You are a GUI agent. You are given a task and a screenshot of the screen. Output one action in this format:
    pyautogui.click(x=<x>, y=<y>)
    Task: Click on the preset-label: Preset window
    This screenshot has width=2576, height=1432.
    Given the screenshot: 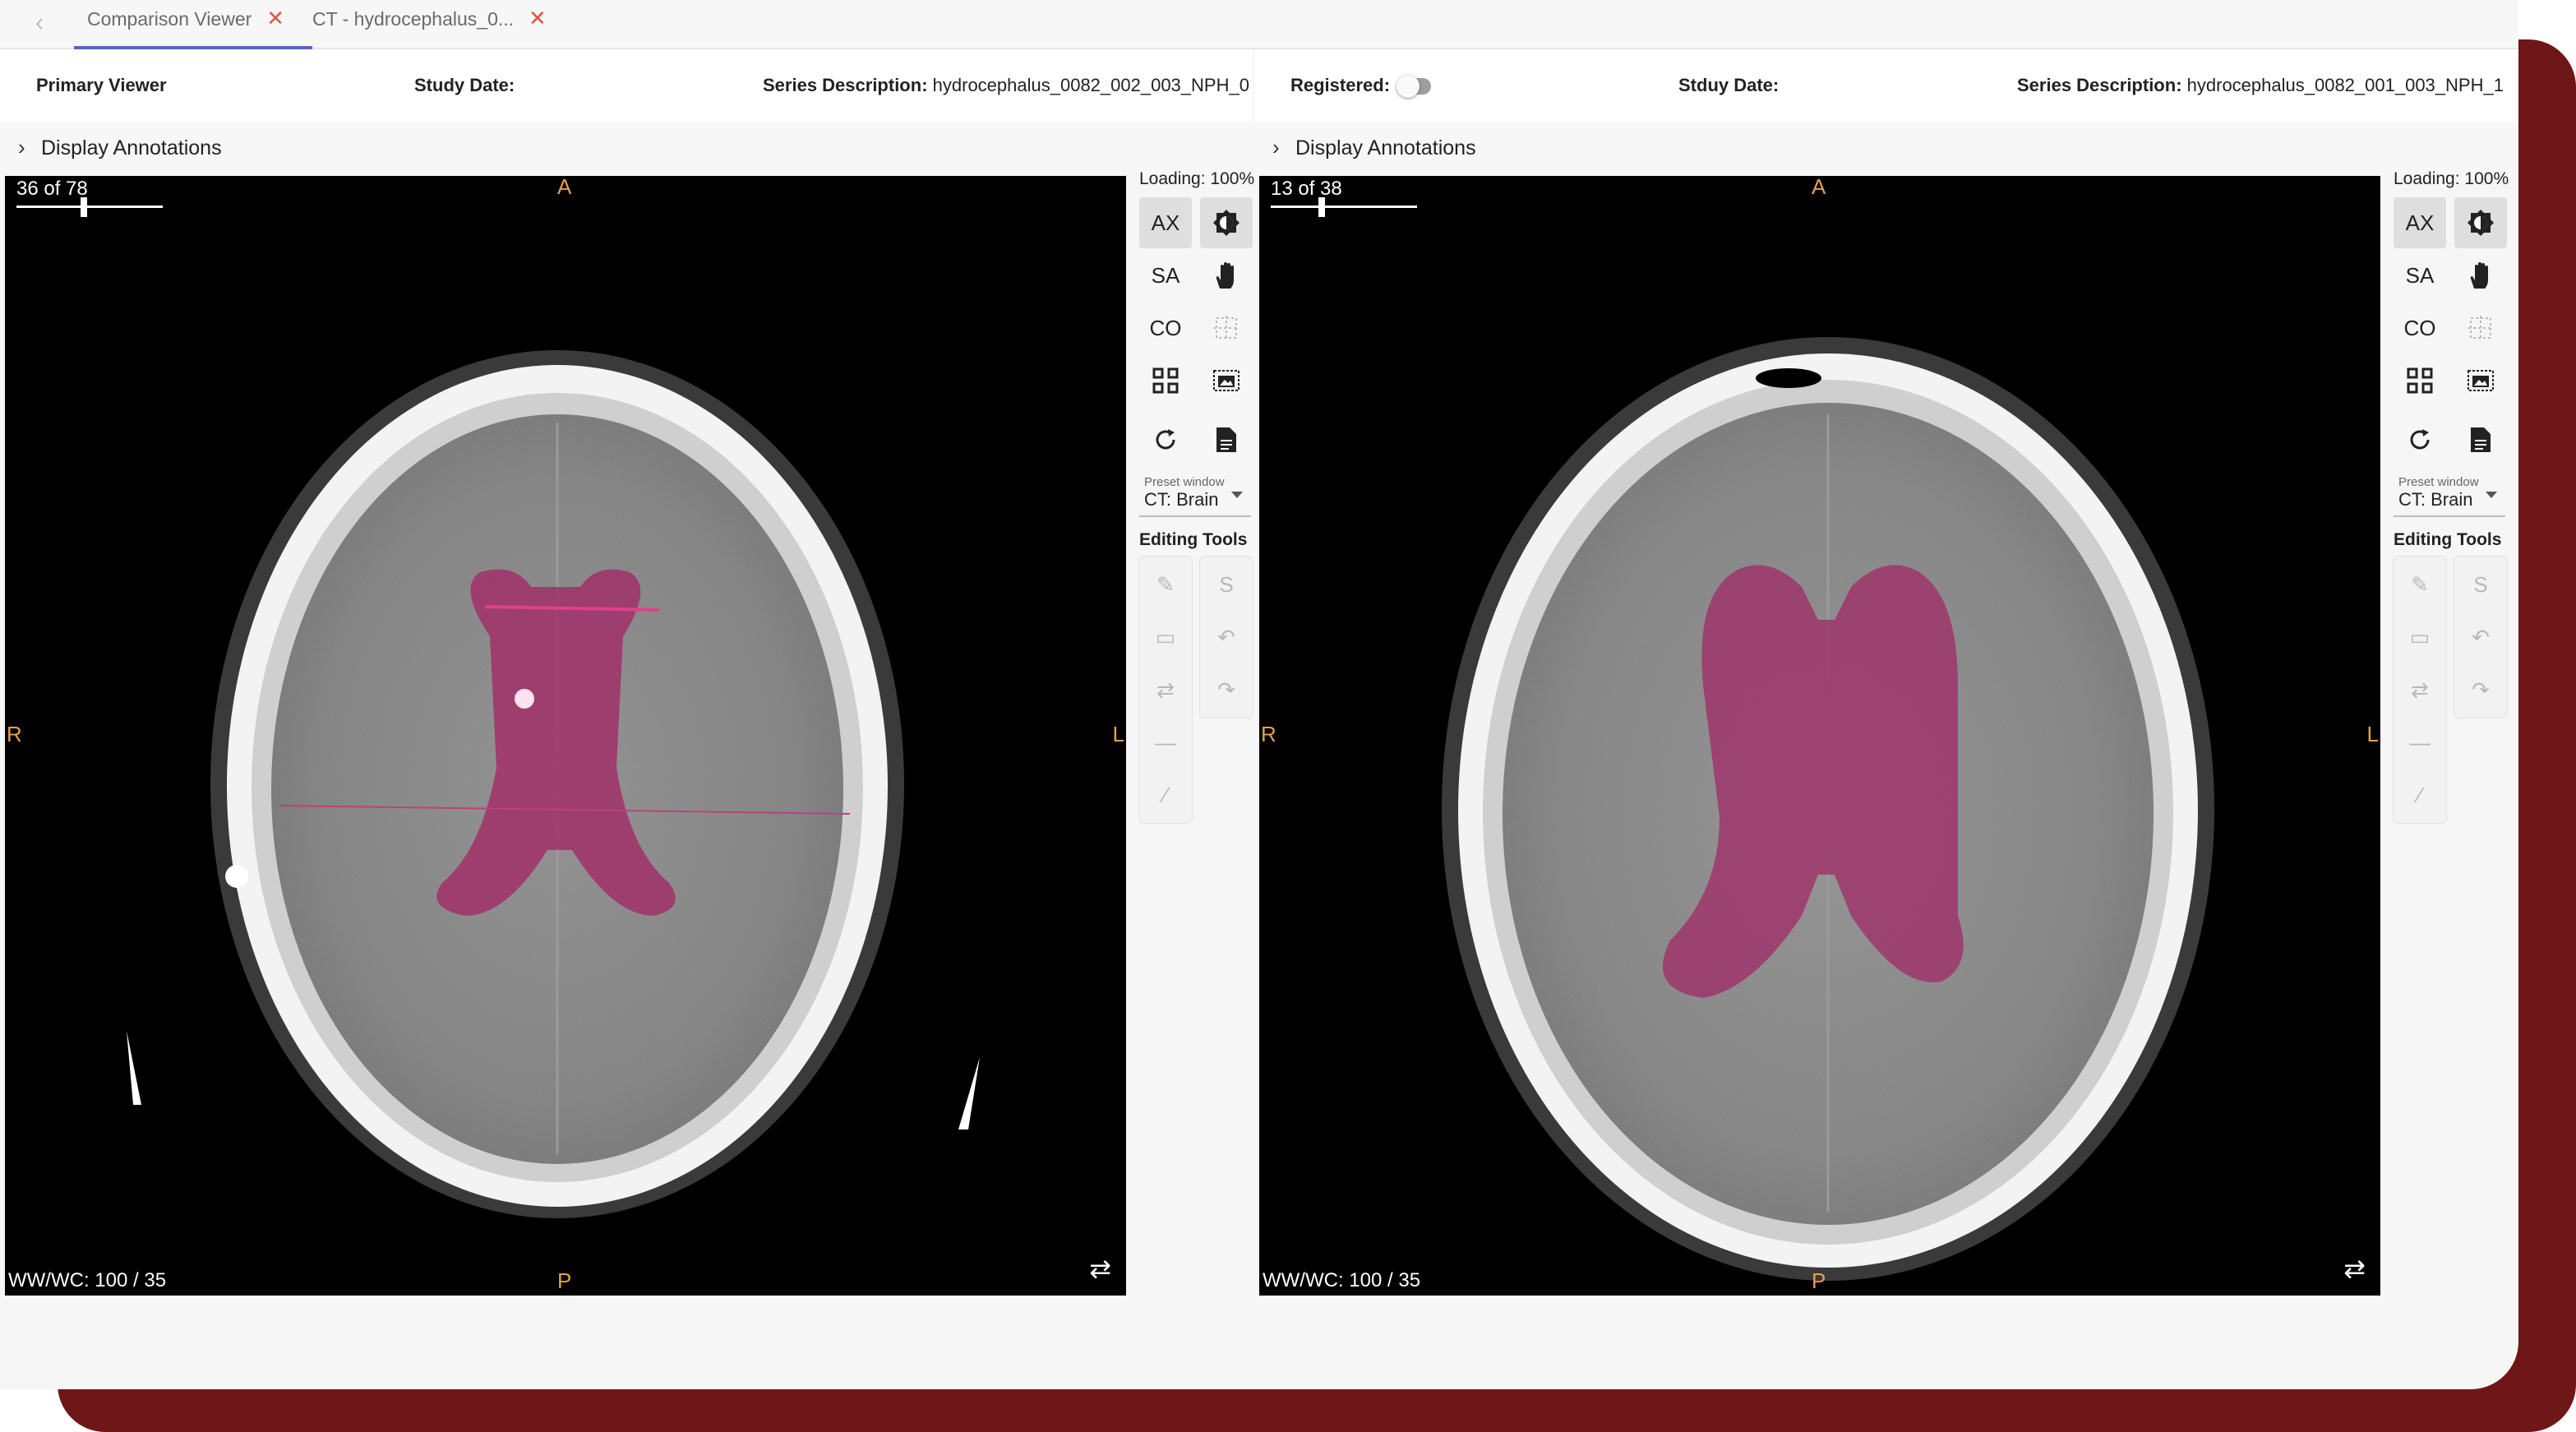 What is the action you would take?
    pyautogui.click(x=1185, y=482)
    